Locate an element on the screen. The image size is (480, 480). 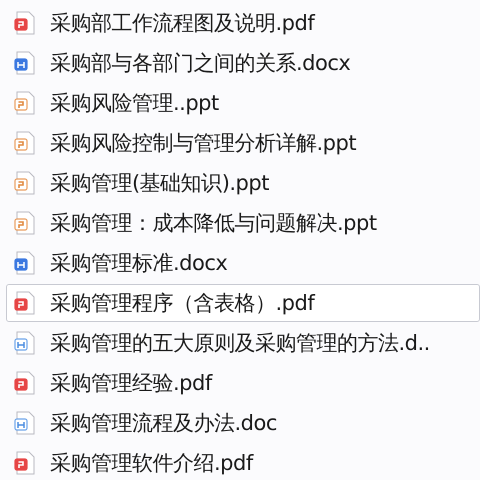
file-name: 采购管理：成本降低与问题解决.ppt is located at coordinates (213, 223).